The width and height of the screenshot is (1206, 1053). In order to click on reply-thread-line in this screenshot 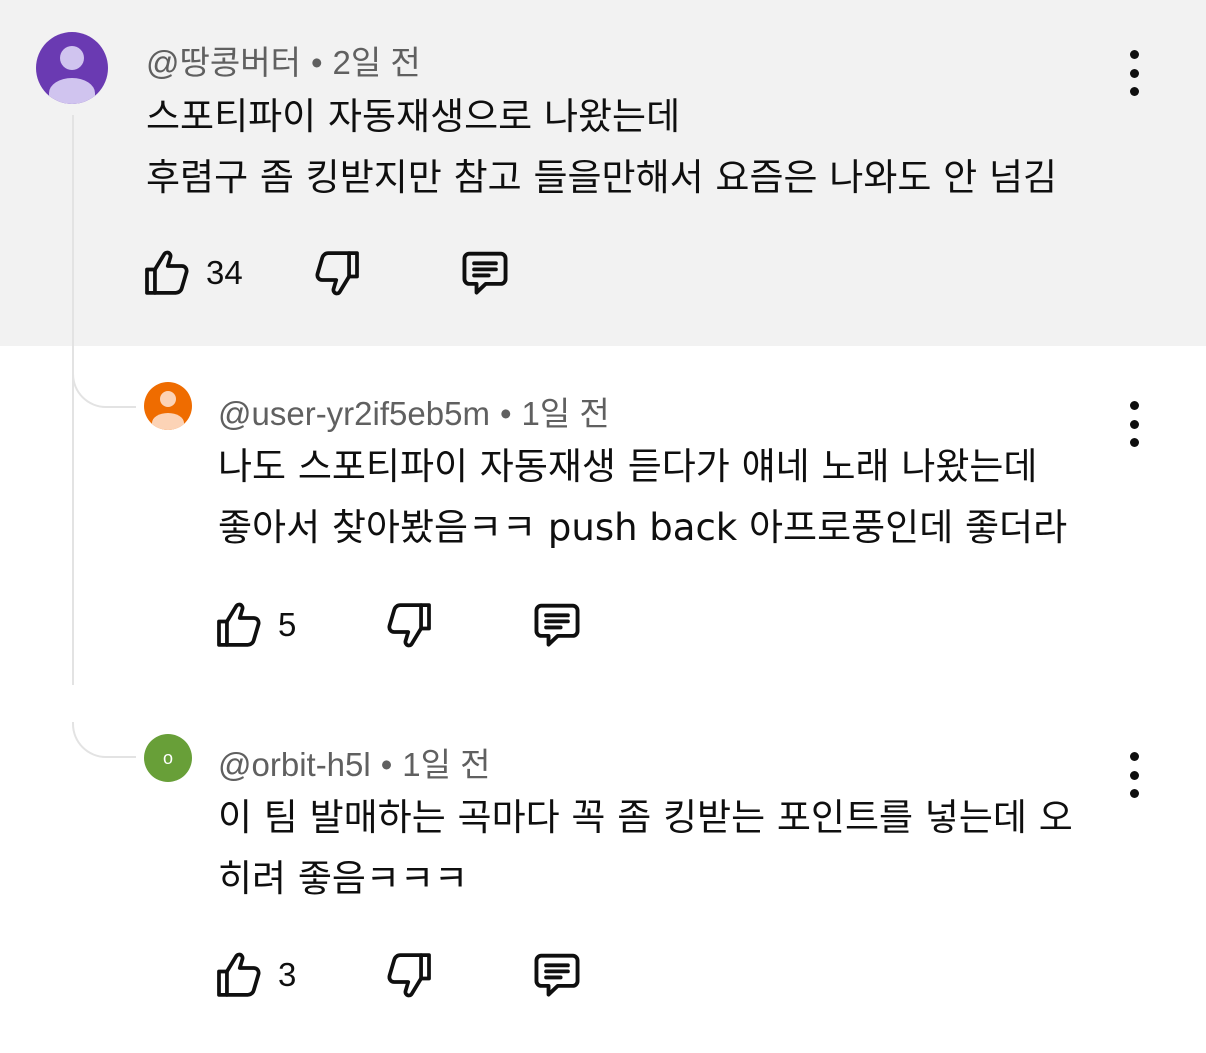, I will do `click(73, 400)`.